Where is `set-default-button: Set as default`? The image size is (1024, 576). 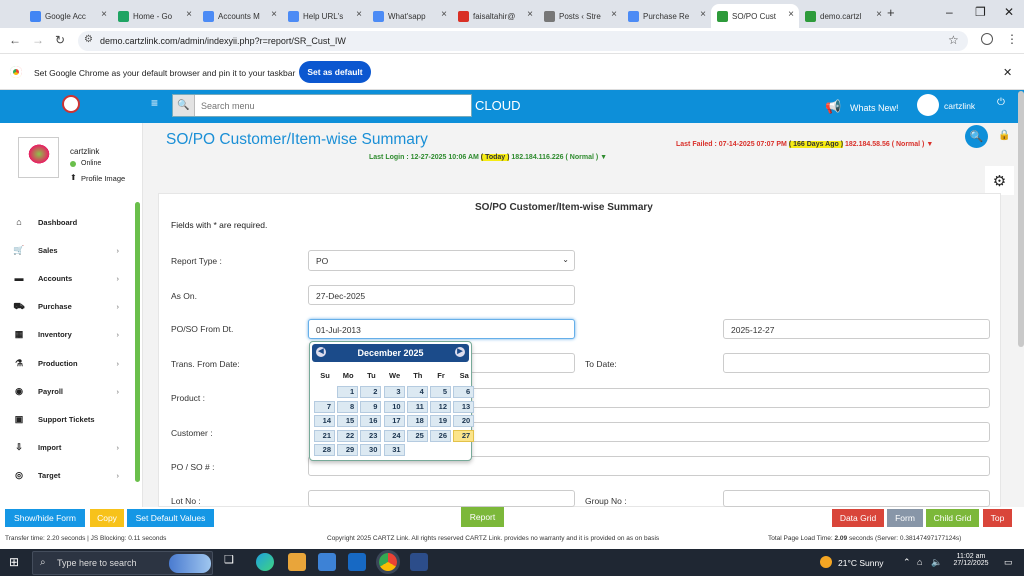 set-default-button: Set as default is located at coordinates (335, 72).